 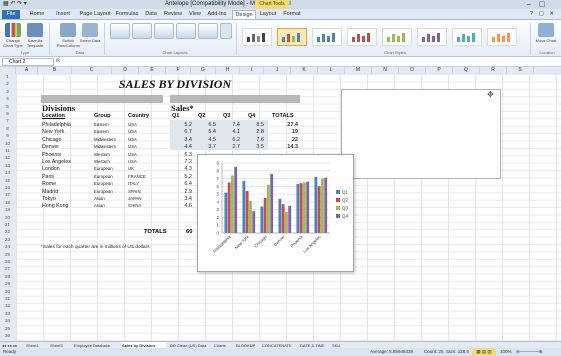 What do you see at coordinates (7, 76) in the screenshot?
I see `row-header: 1` at bounding box center [7, 76].